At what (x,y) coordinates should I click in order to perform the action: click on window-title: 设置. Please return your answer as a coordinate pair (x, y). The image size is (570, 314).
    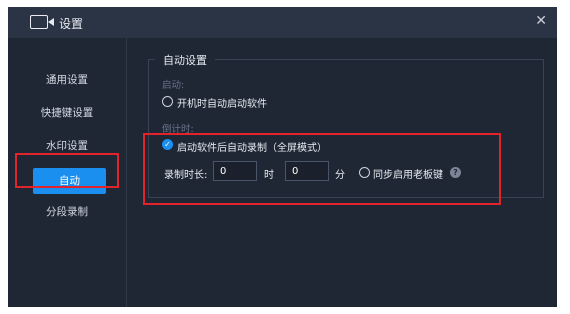
    Looking at the image, I should click on (71, 24).